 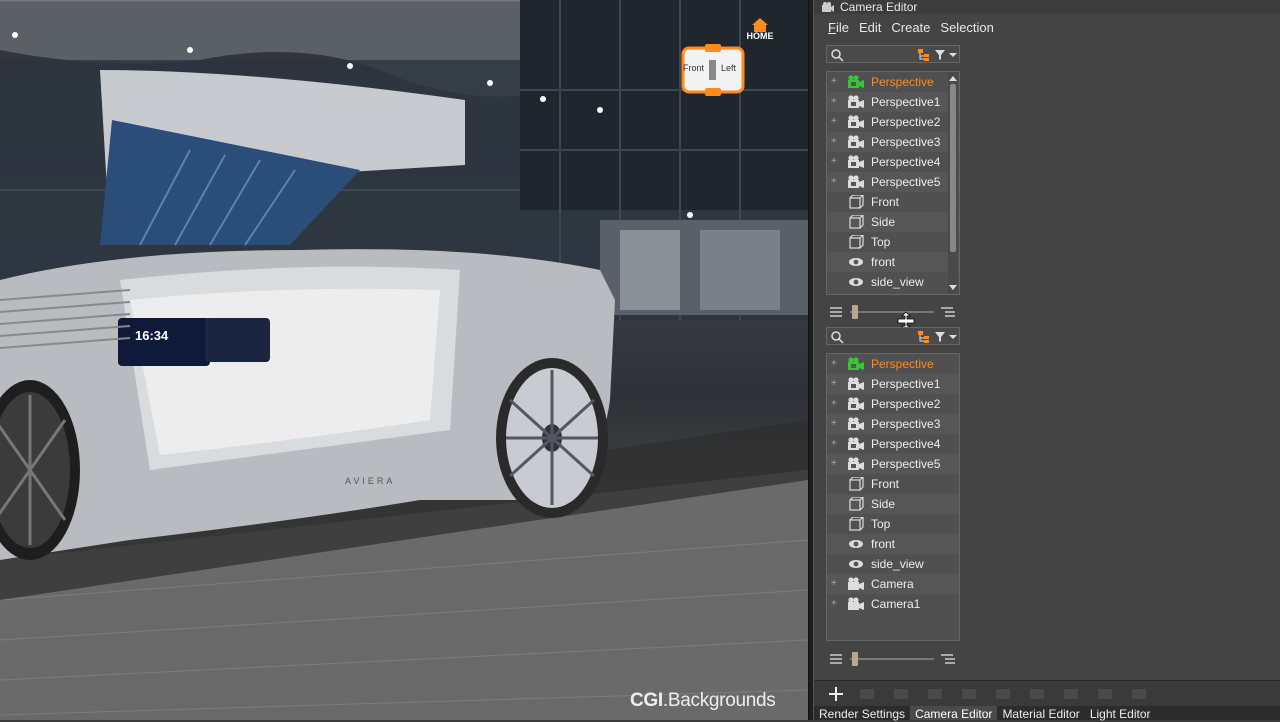 I want to click on menu-create: Create, so click(x=910, y=27).